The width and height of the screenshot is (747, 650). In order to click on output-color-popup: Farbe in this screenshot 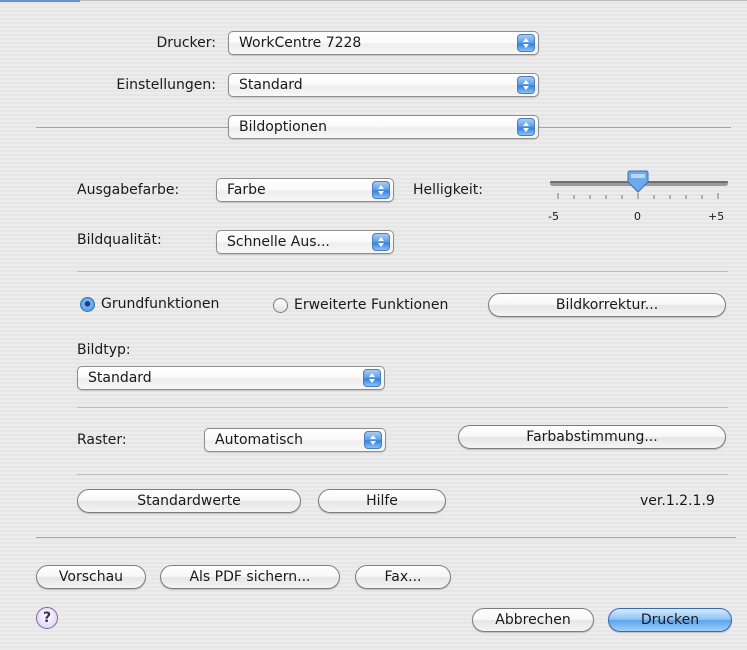, I will do `click(305, 190)`.